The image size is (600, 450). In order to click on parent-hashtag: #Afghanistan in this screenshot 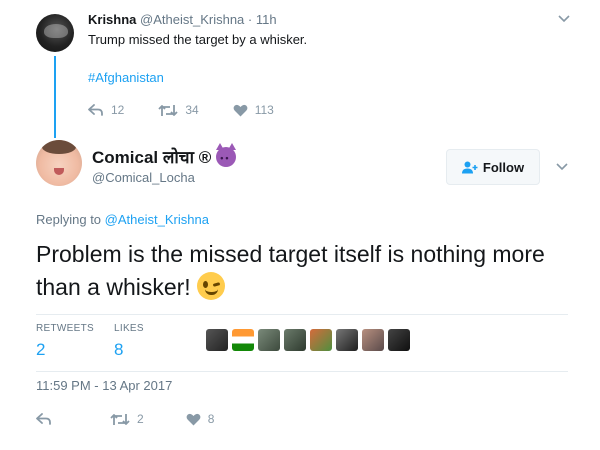, I will do `click(126, 77)`.